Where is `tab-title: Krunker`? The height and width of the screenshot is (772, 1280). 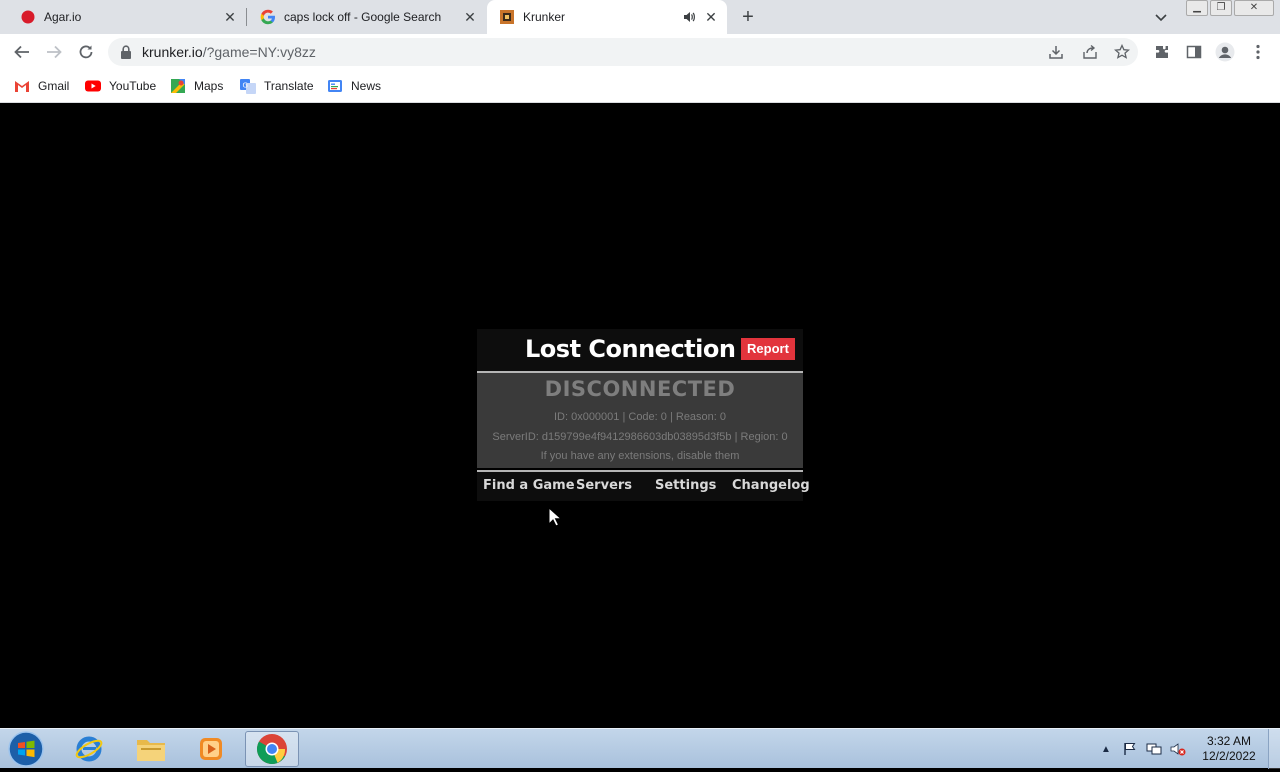
tab-title: Krunker is located at coordinates (544, 17).